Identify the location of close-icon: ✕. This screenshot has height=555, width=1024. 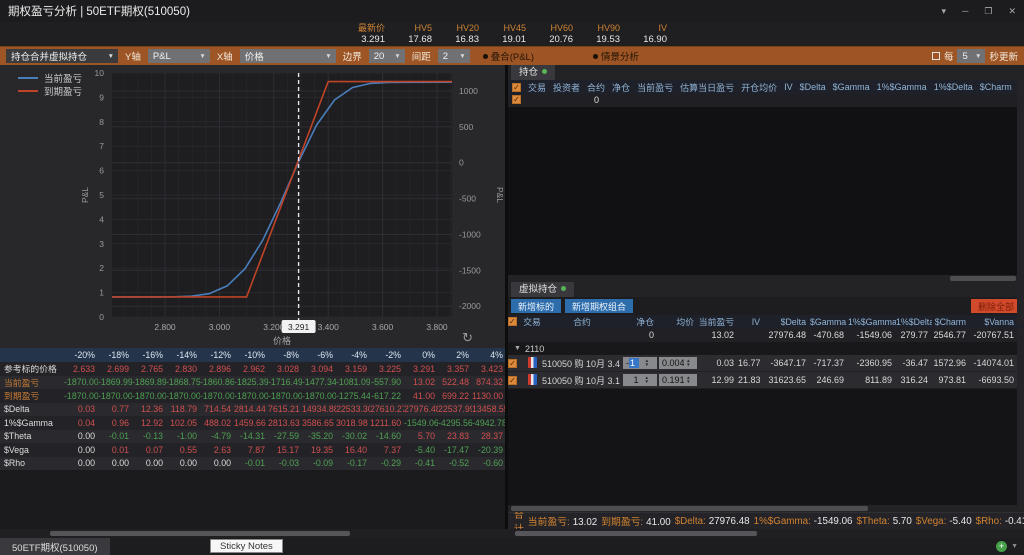
(1012, 11).